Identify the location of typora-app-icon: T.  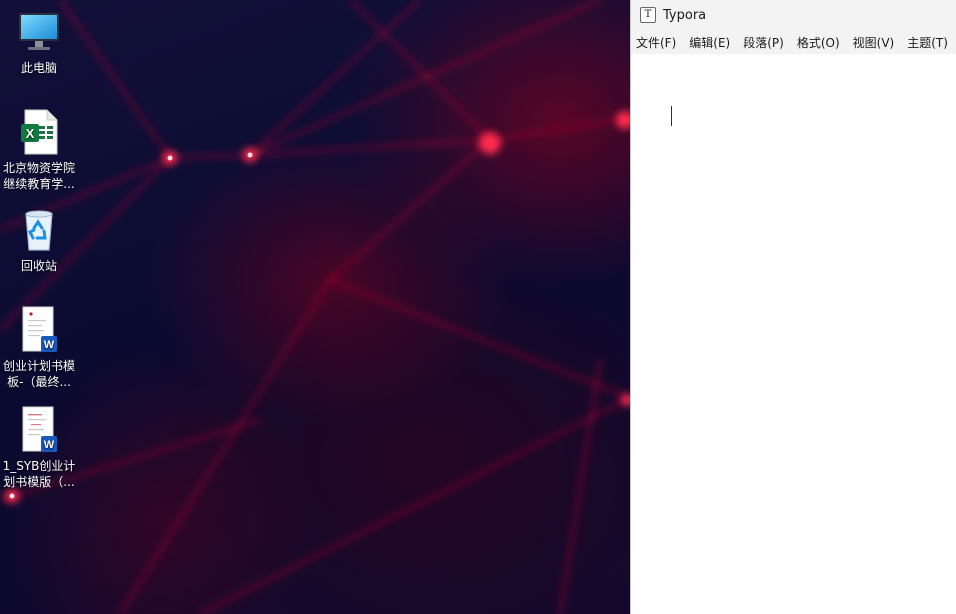
(648, 15).